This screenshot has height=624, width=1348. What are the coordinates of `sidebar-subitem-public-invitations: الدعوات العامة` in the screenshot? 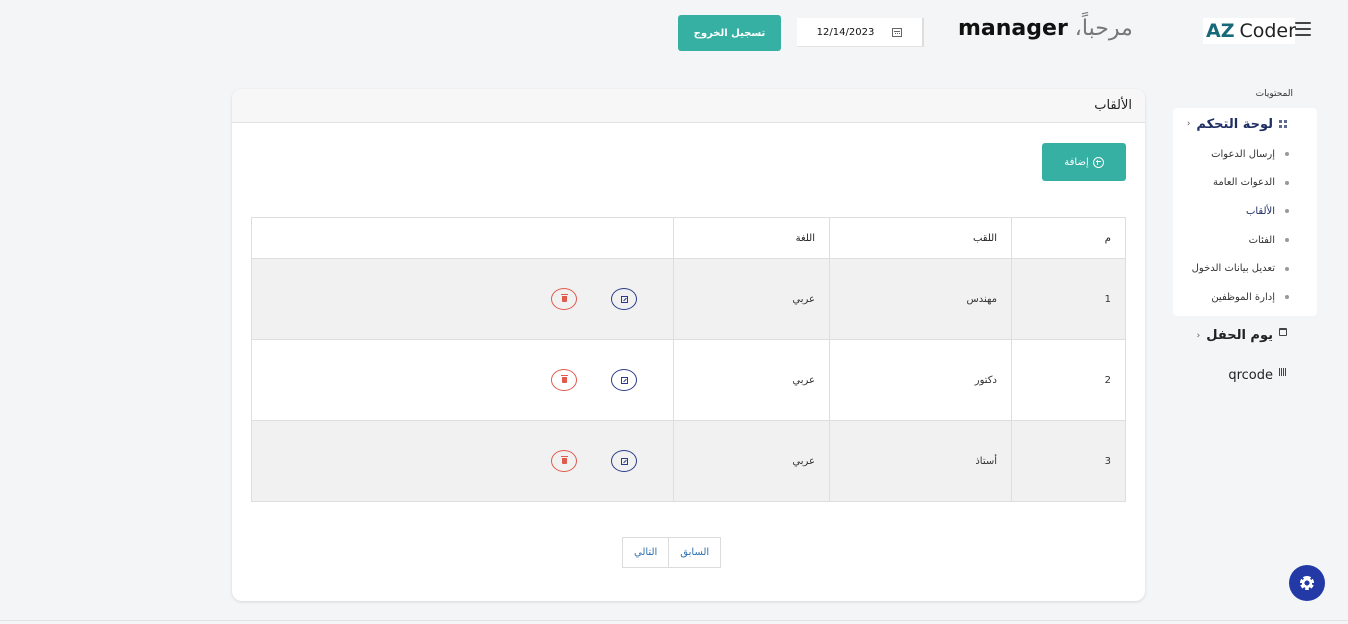 It's located at (1245, 183).